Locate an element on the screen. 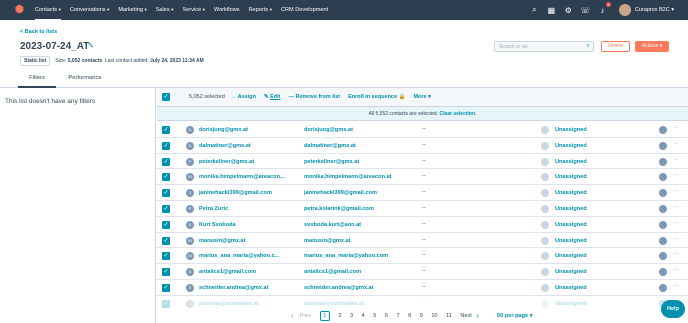 The image size is (688, 323). contact-email: monika.himpelmann@areacon.at is located at coordinates (348, 177).